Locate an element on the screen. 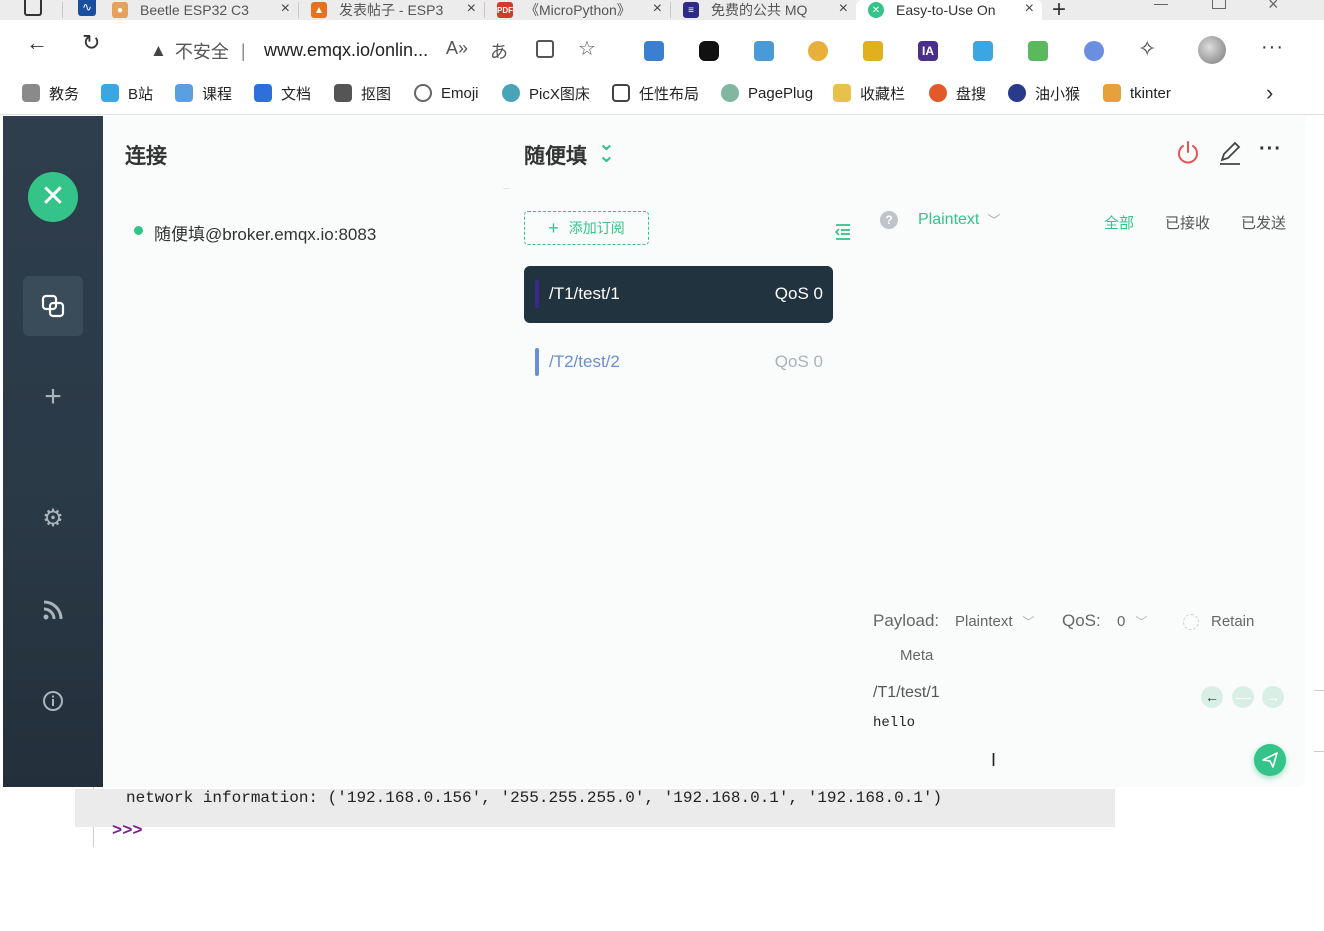  bilibili-extension-icon is located at coordinates (983, 51).